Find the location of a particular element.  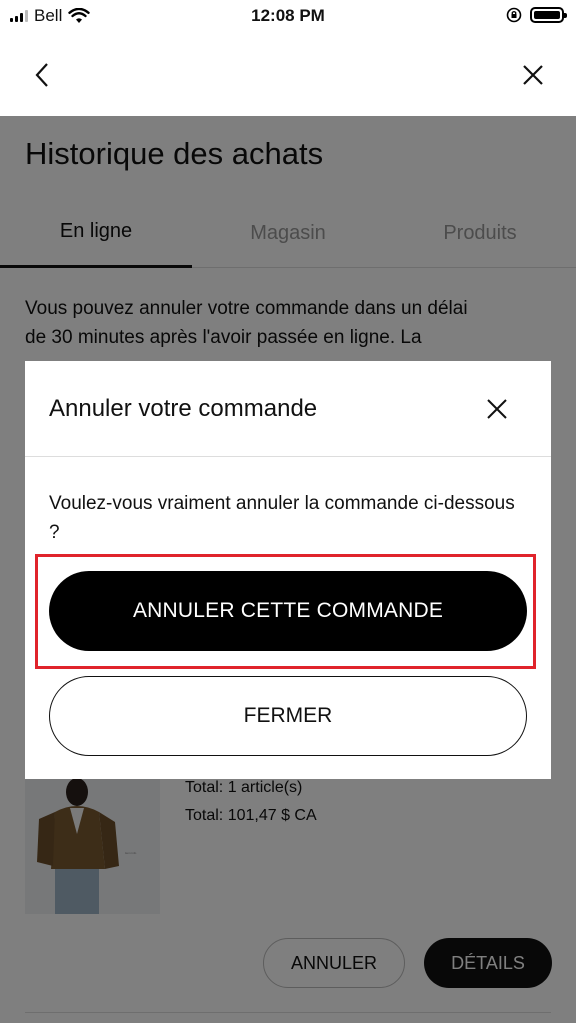

status-bar: Bell 12:08 PM is located at coordinates (288, 17).